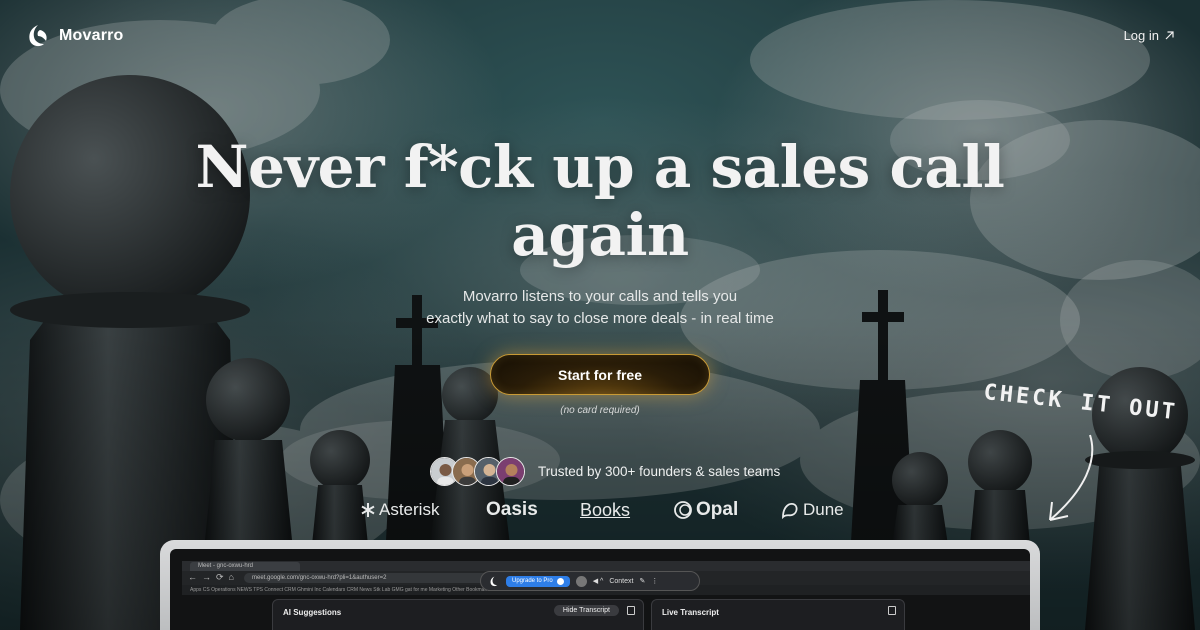  What do you see at coordinates (586, 610) in the screenshot?
I see `hide-transcript-button: Hide Transcript` at bounding box center [586, 610].